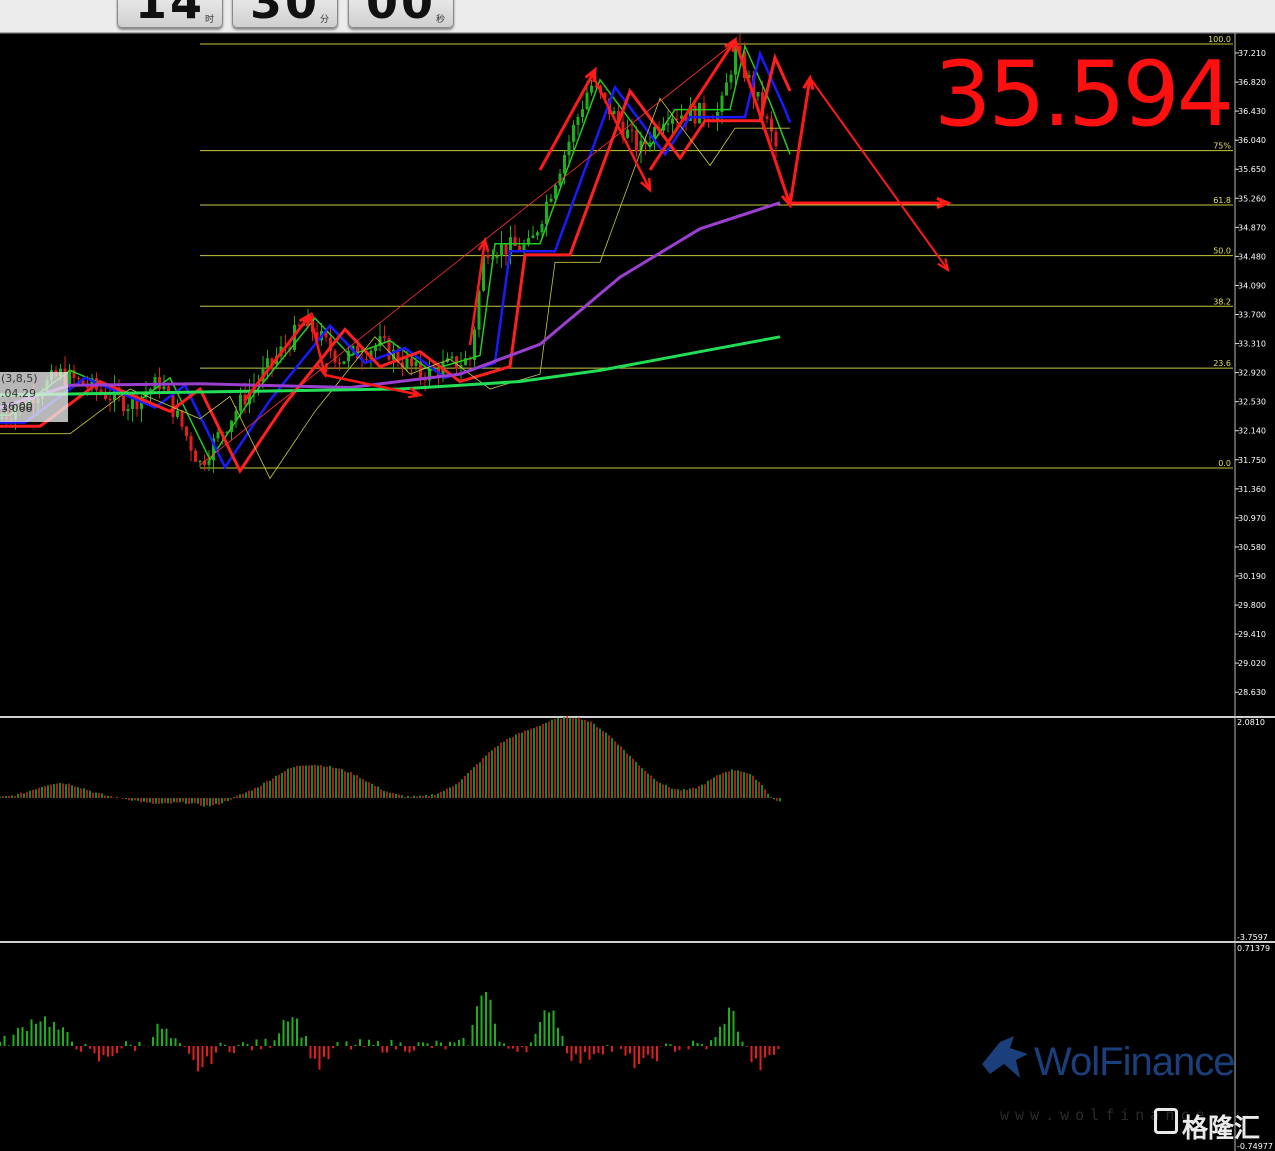  I want to click on price-tick-label: 36.820, so click(1252, 82).